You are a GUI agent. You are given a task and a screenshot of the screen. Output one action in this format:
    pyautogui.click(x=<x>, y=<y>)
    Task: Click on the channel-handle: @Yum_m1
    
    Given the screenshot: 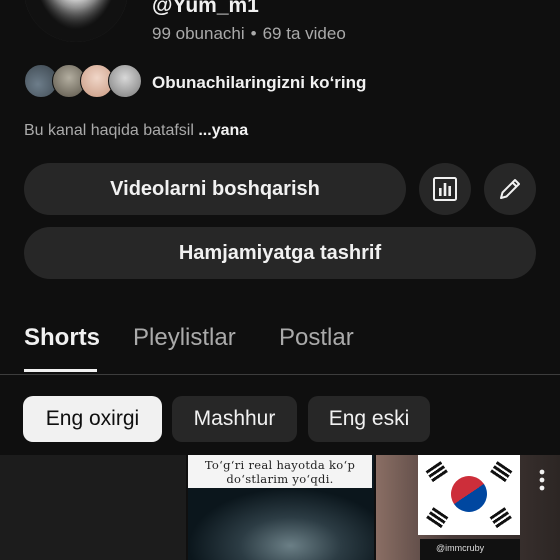 What is the action you would take?
    pyautogui.click(x=205, y=8)
    